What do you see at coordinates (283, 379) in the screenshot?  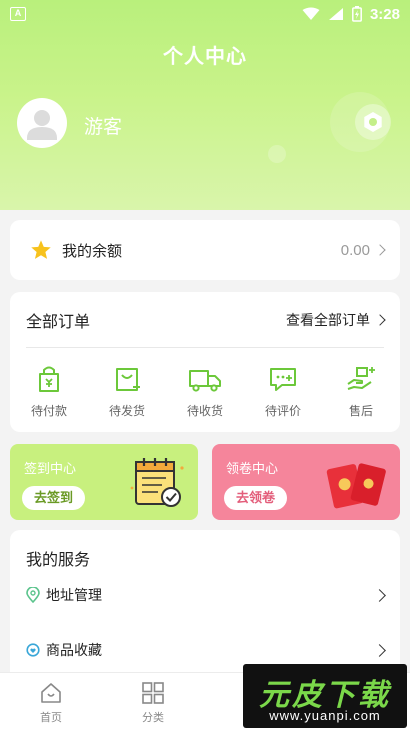 I see `comment-icon` at bounding box center [283, 379].